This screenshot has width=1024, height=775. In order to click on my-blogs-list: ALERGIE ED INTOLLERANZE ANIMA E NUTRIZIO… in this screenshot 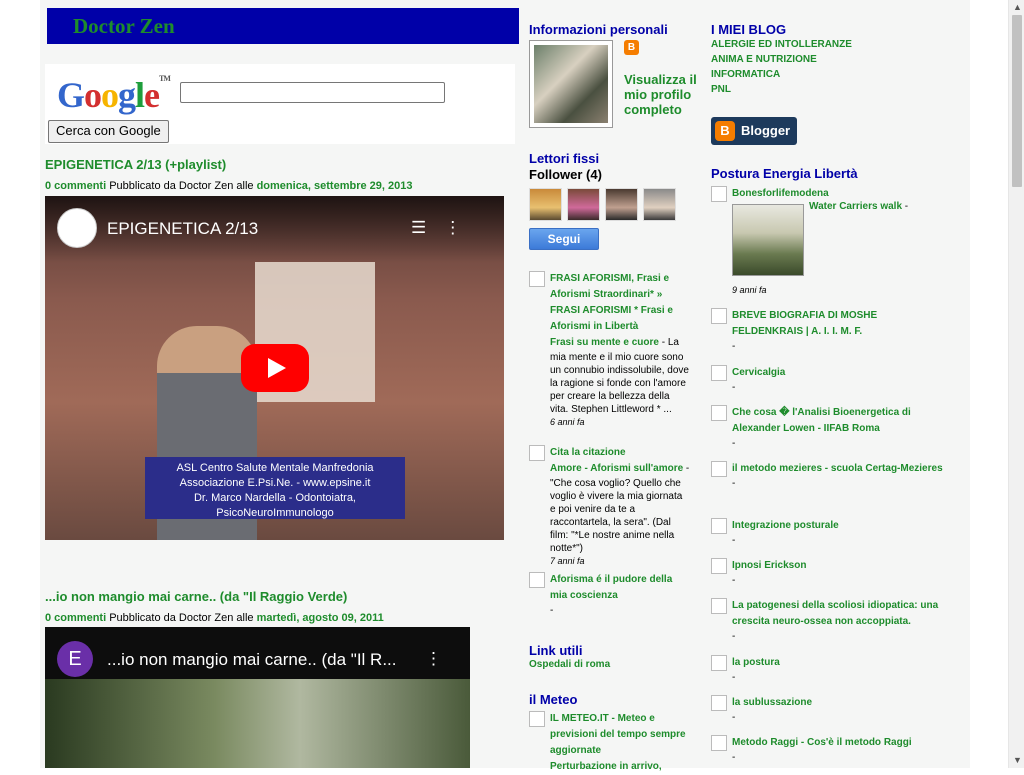, I will do `click(781, 67)`.